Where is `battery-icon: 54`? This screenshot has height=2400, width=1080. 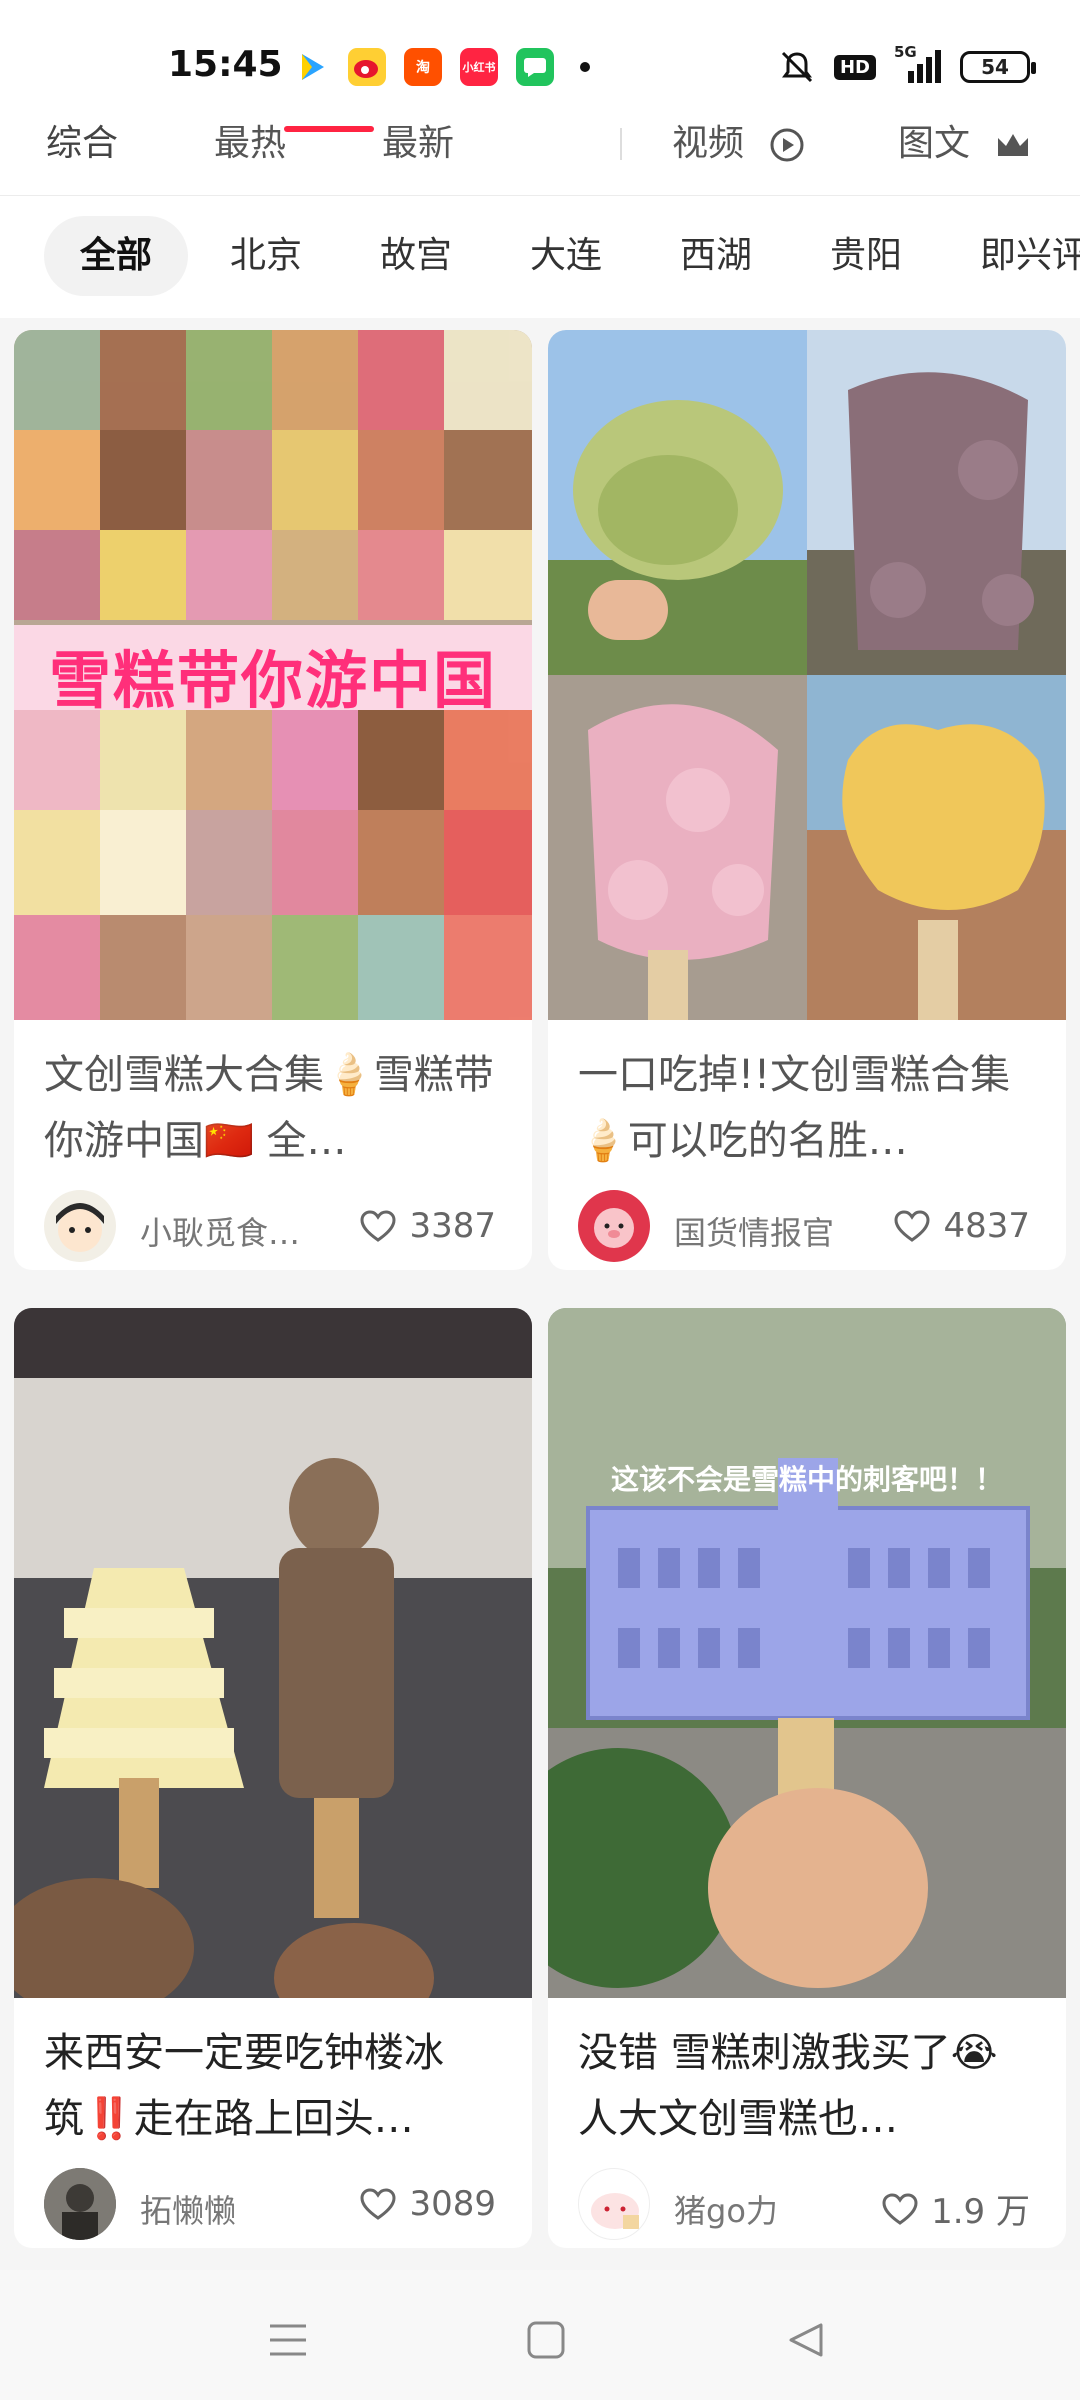
battery-icon: 54 is located at coordinates (998, 67).